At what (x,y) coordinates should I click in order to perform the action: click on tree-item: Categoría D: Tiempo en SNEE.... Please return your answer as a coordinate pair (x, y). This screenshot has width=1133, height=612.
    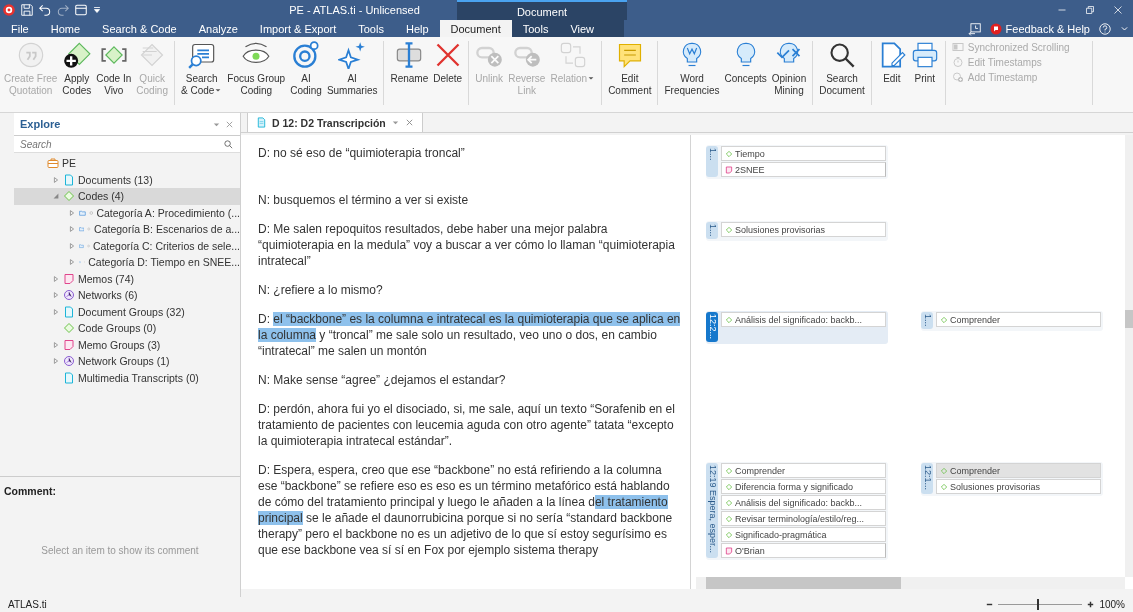
    Looking at the image, I should click on (127, 262).